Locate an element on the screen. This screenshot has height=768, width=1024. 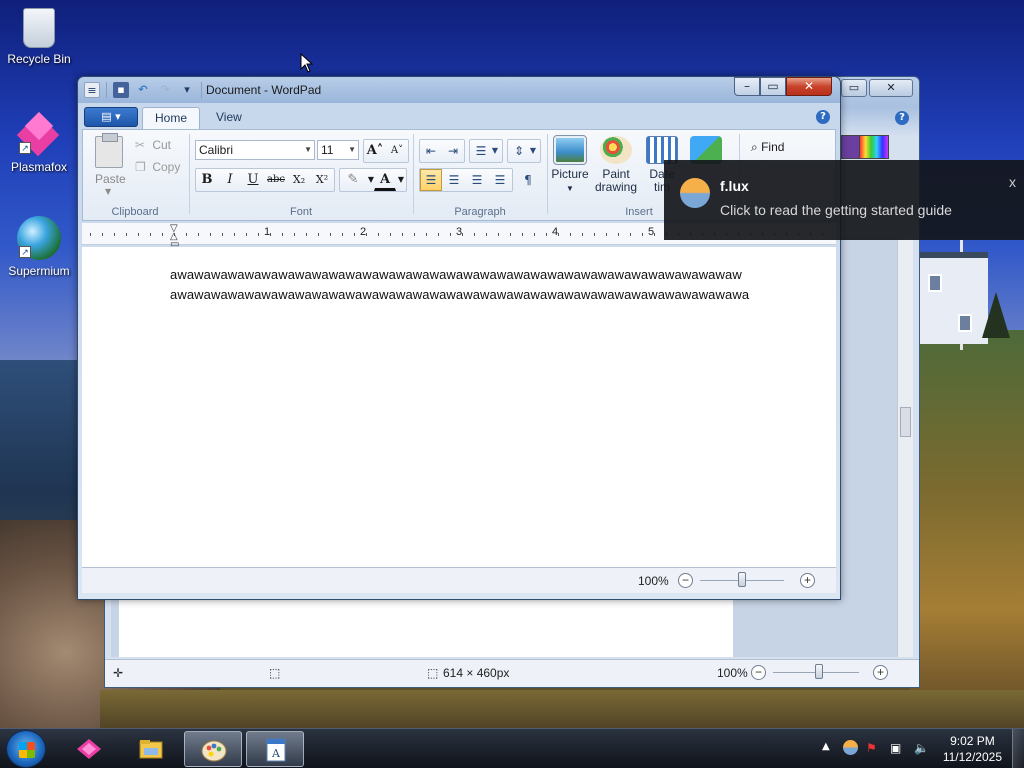
group-separator is located at coordinates (413, 174).